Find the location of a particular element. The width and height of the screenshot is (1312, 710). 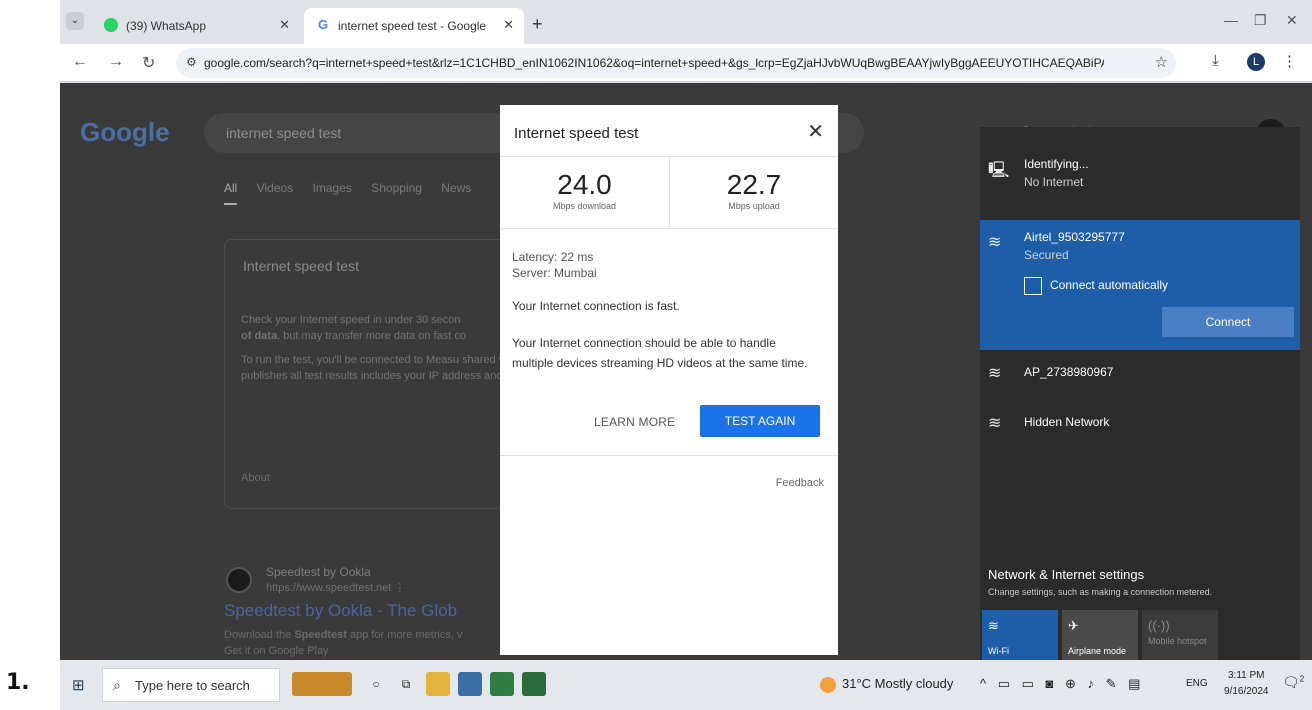

date-text: 9/16/2024 is located at coordinates (1246, 691).